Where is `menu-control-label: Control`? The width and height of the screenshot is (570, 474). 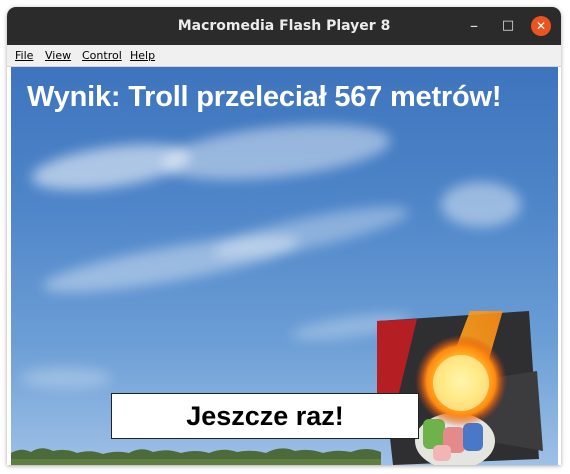
menu-control-label: Control is located at coordinates (102, 55).